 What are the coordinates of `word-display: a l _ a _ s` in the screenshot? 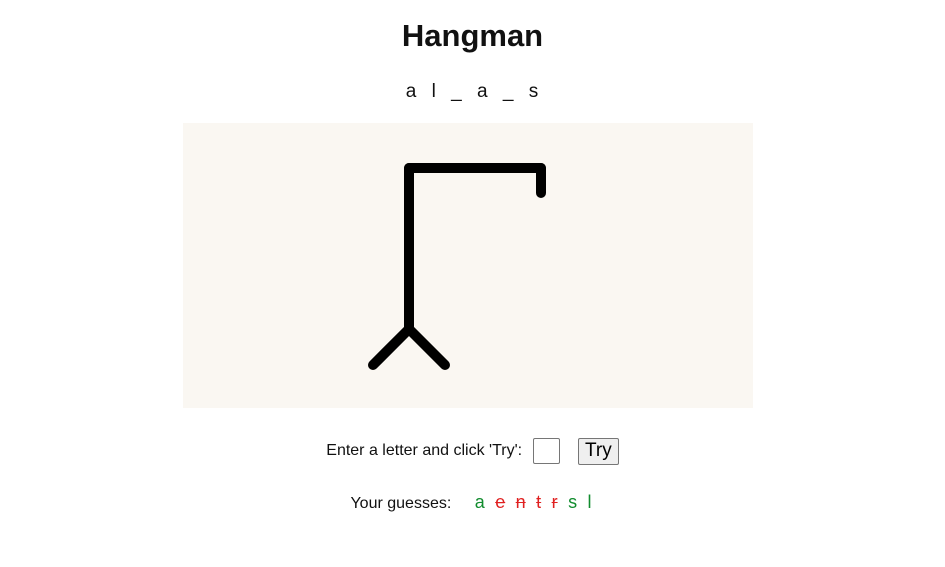 It's located at (472, 92).